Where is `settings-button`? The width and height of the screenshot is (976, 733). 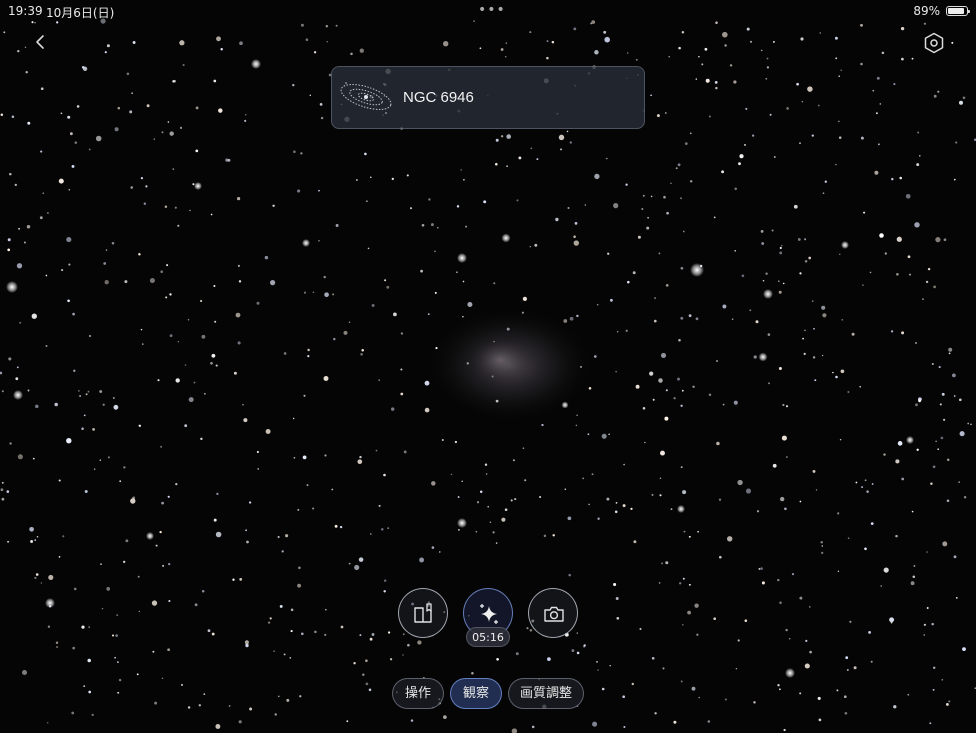
settings-button is located at coordinates (934, 43).